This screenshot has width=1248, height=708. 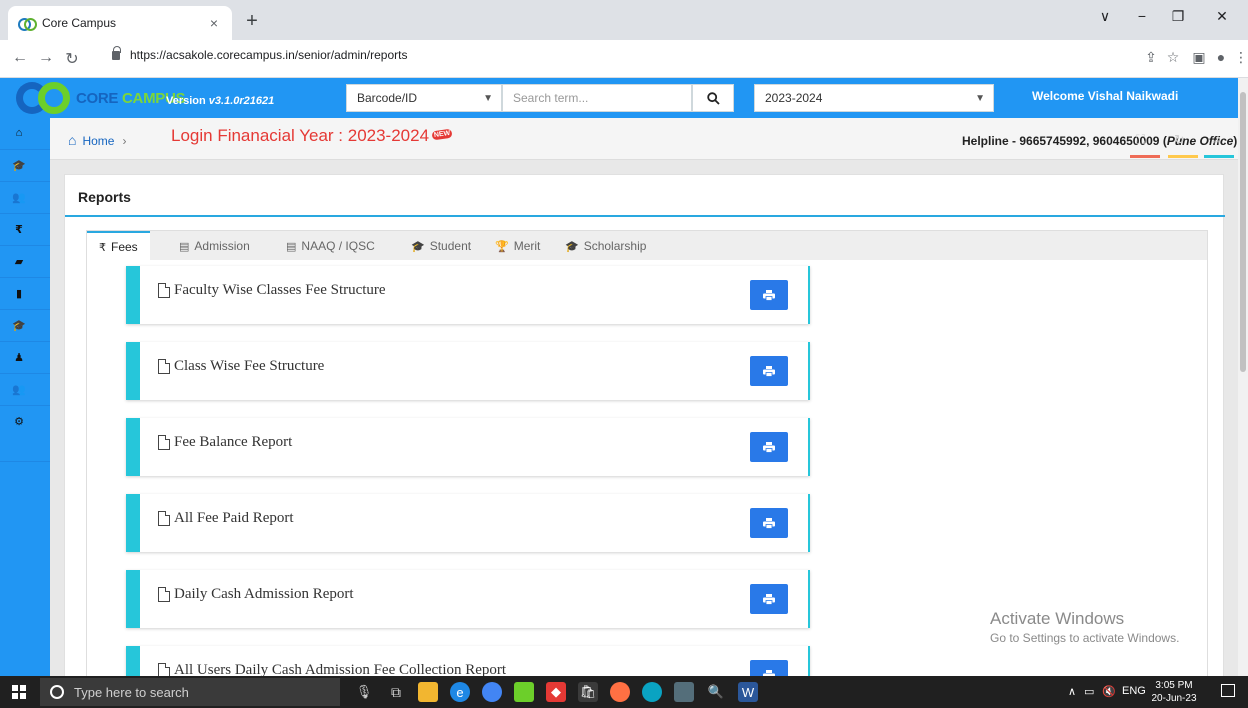 What do you see at coordinates (605, 246) in the screenshot?
I see `tab-scholarship: 🎓 Scholarship` at bounding box center [605, 246].